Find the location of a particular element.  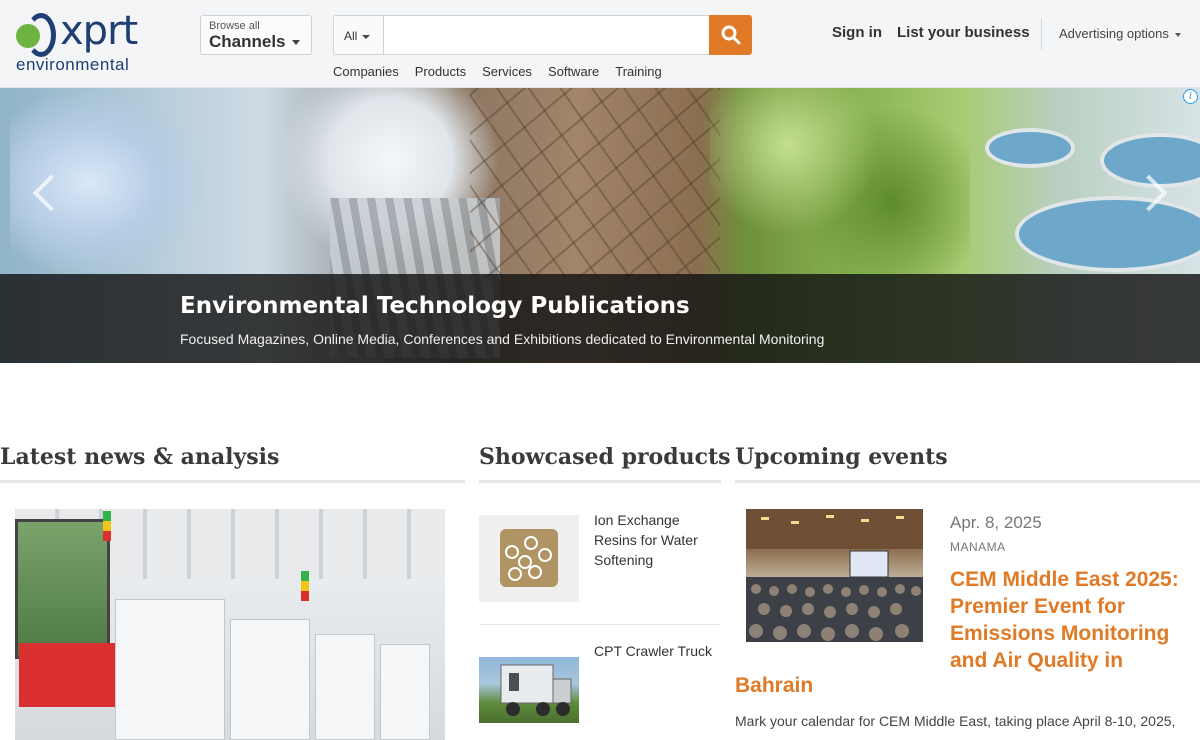

event-date: Apr. 8, 2025 is located at coordinates (996, 522).